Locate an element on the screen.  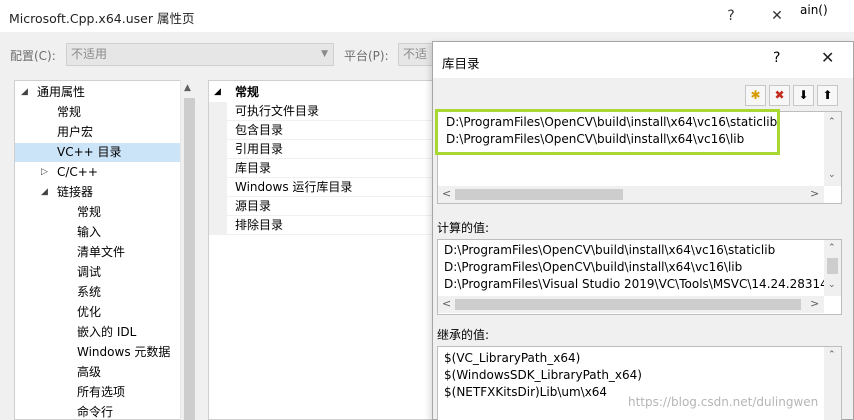
delete-line-button: ✖ is located at coordinates (779, 95).